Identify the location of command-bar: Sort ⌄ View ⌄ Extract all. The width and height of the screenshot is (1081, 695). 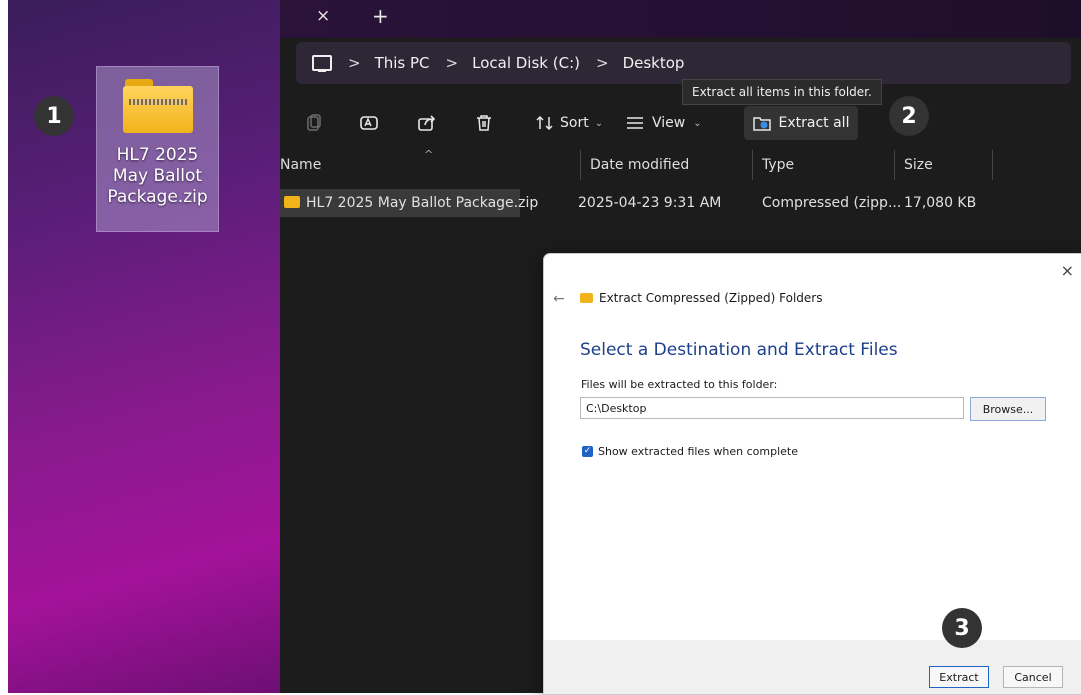
(680, 123).